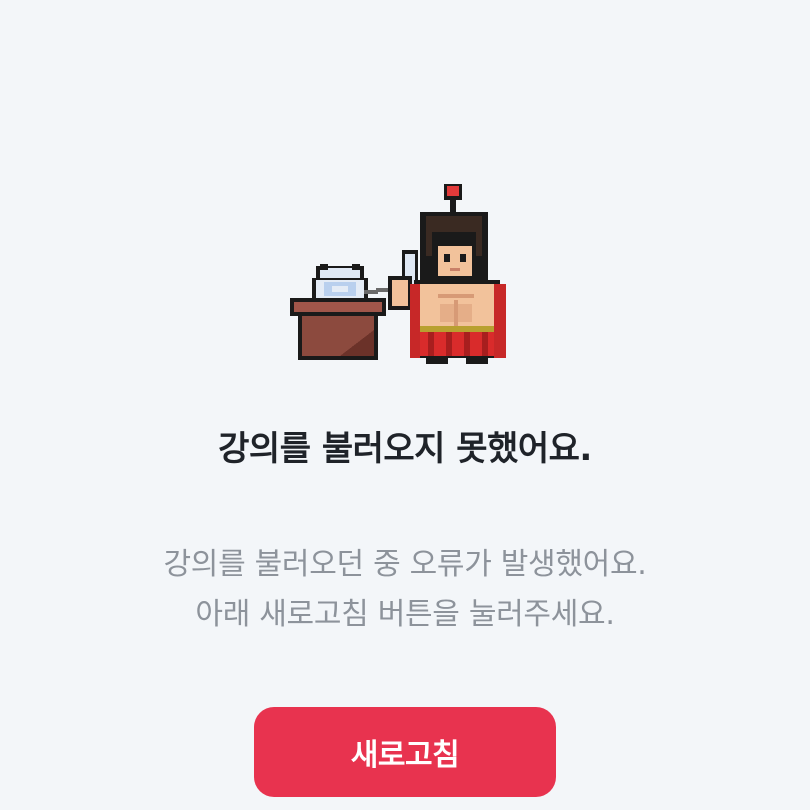 This screenshot has height=810, width=810. I want to click on desk-icon, so click(338, 329).